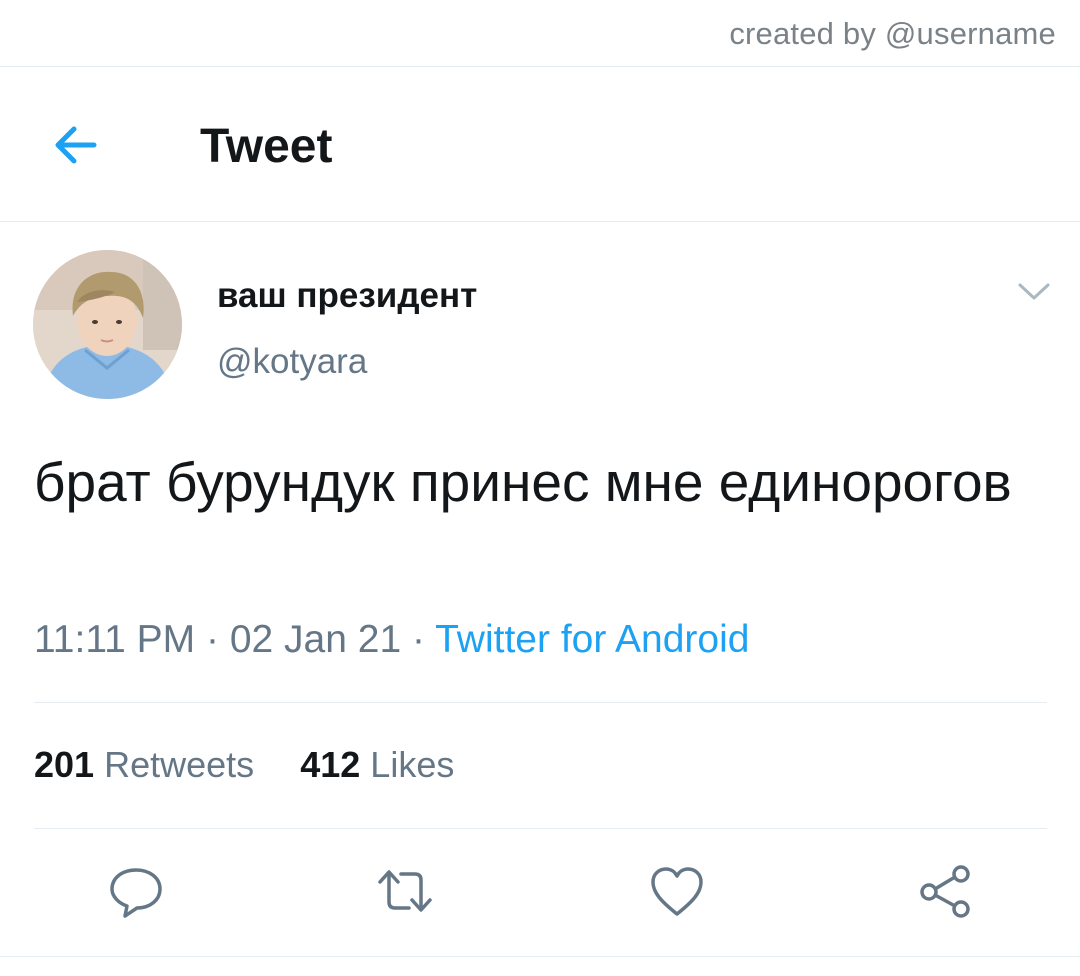 This screenshot has height=976, width=1080. I want to click on share-button, so click(946, 891).